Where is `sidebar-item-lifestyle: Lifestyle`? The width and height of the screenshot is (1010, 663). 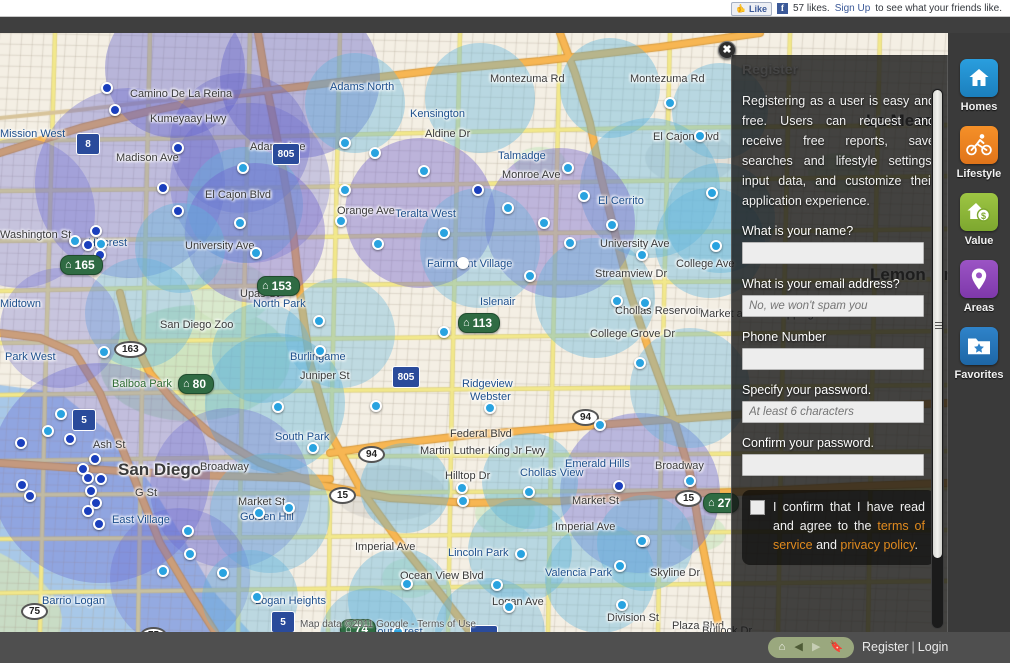 sidebar-item-lifestyle: Lifestyle is located at coordinates (979, 153).